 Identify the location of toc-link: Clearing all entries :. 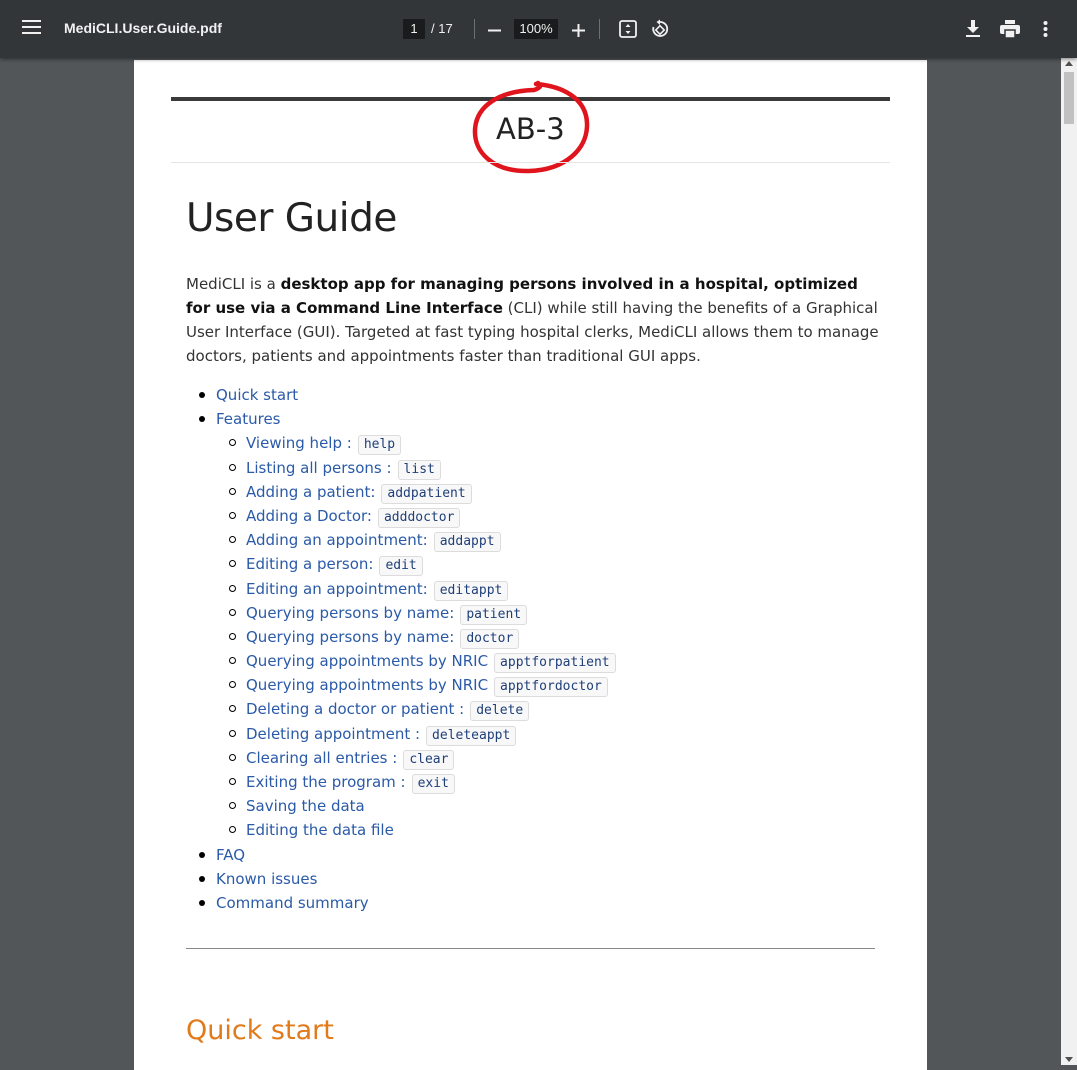
(321, 758).